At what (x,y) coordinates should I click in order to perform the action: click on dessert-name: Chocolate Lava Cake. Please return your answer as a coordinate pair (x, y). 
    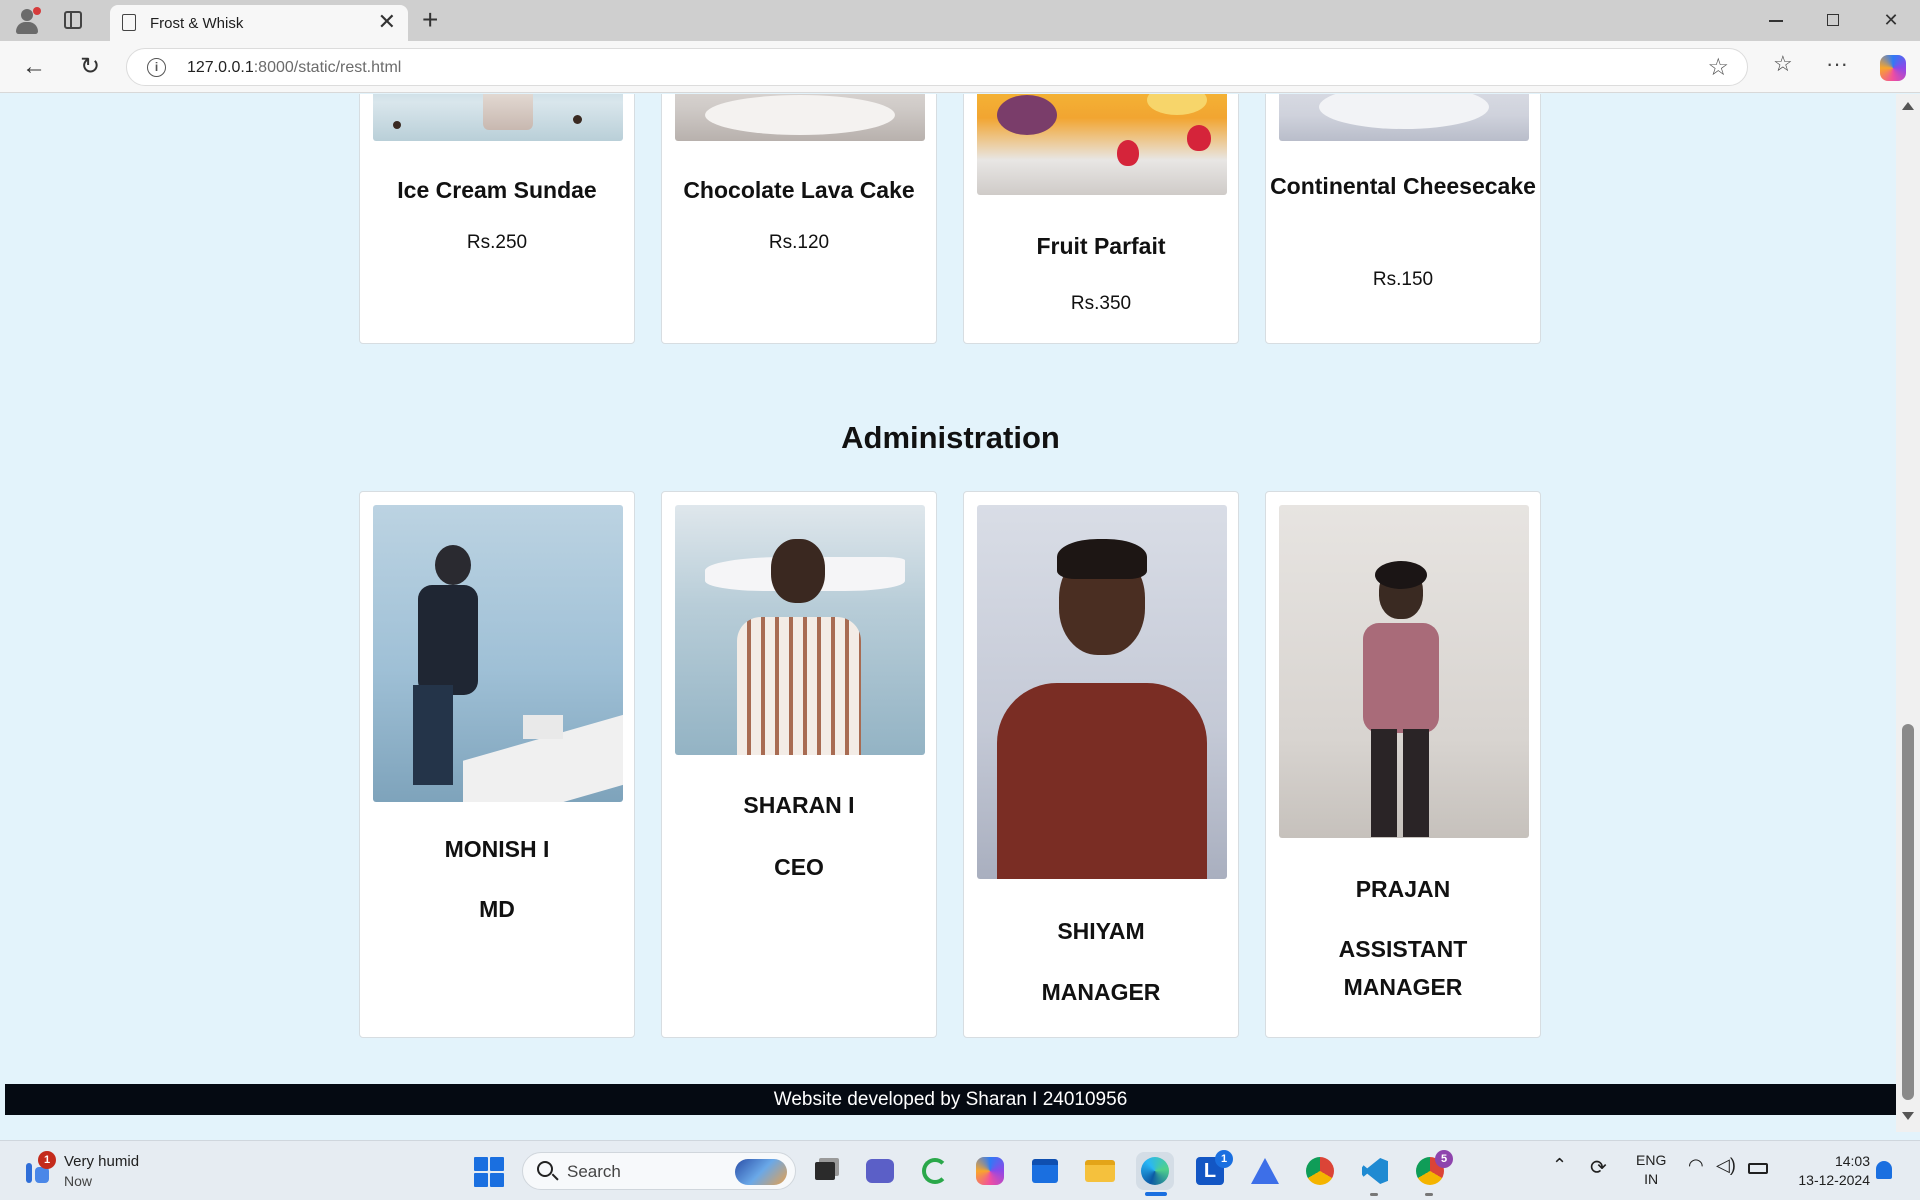
    Looking at the image, I should click on (799, 190).